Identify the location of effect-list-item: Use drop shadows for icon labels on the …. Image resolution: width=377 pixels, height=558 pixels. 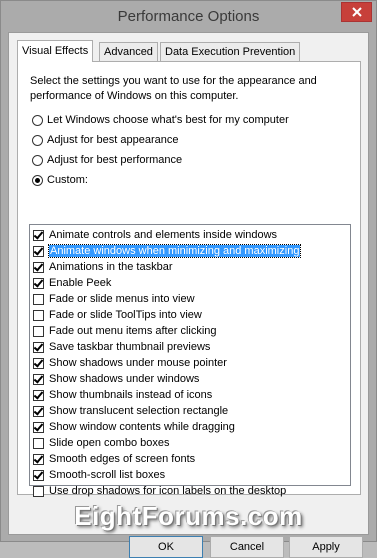
(159, 491).